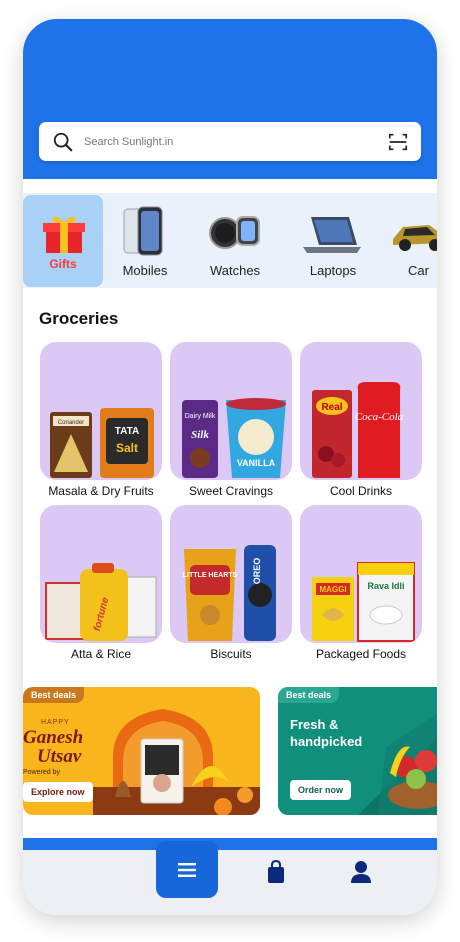 This screenshot has height=942, width=460. What do you see at coordinates (231, 654) in the screenshot?
I see `tile-caption: Biscuits` at bounding box center [231, 654].